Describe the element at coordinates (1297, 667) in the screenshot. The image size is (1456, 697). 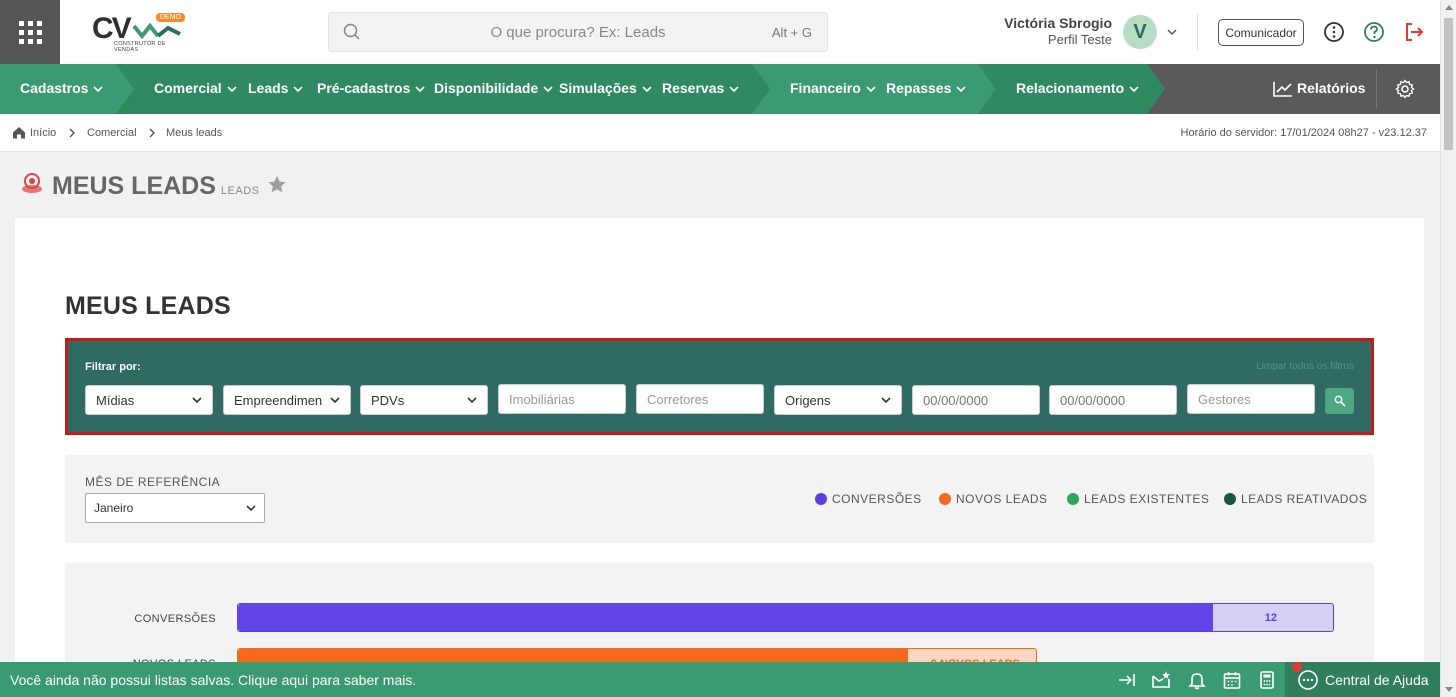
I see `notification-dot` at that location.